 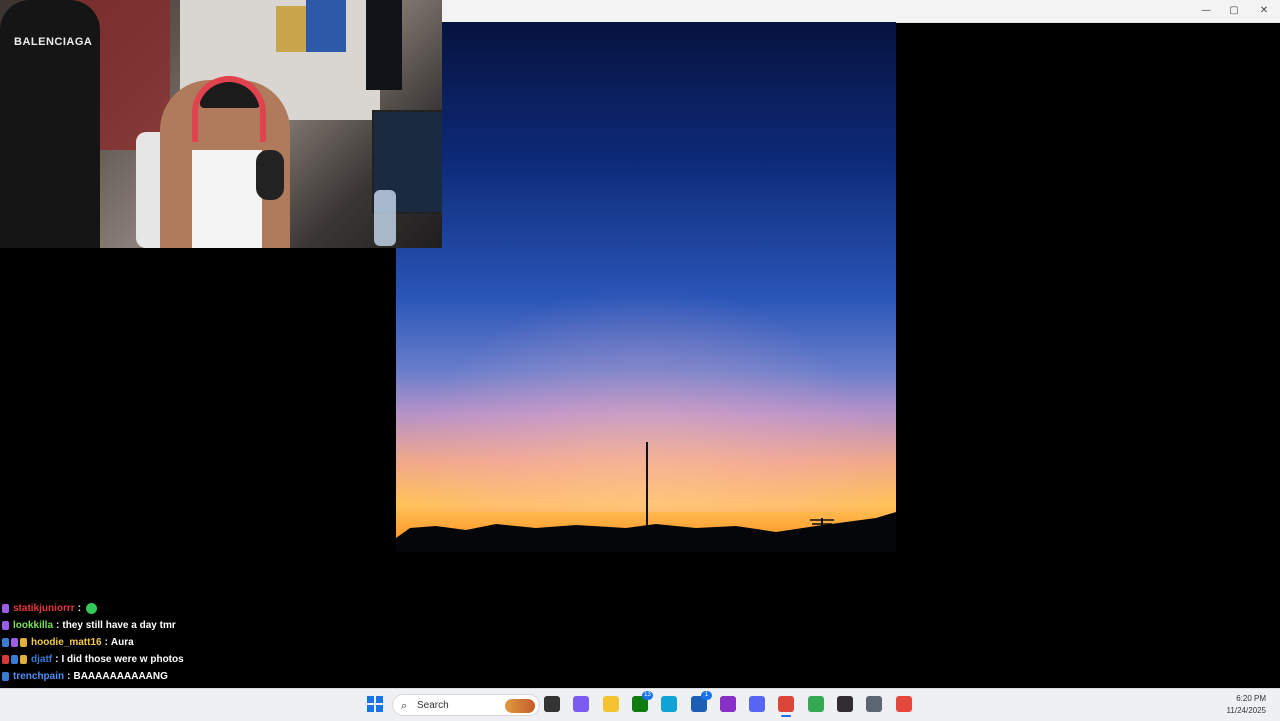 I want to click on clock-date: 11/24/2025, so click(x=1243, y=710).